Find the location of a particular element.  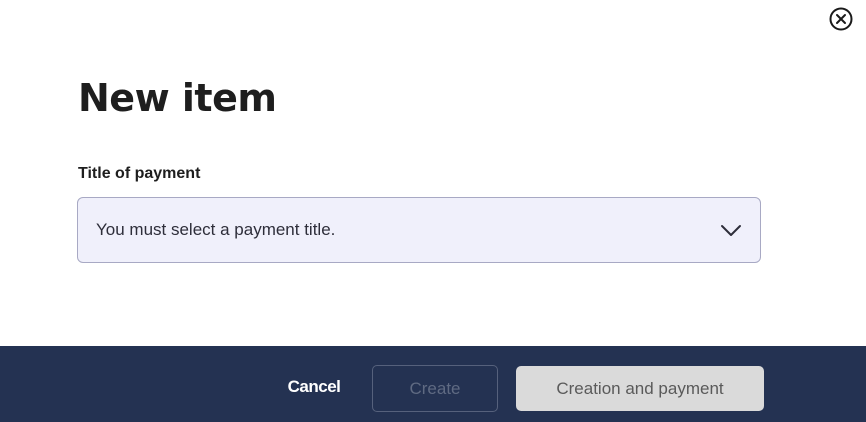

dialog-title: New item is located at coordinates (177, 98).